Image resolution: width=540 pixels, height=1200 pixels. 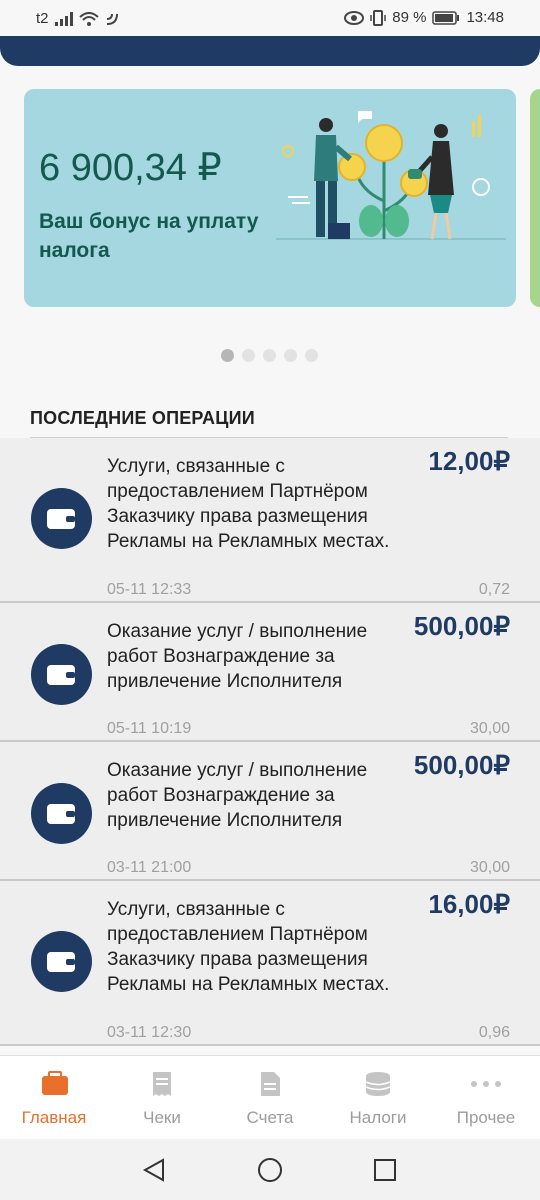 I want to click on nav-label-receipts: Чеки, so click(x=162, y=1117).